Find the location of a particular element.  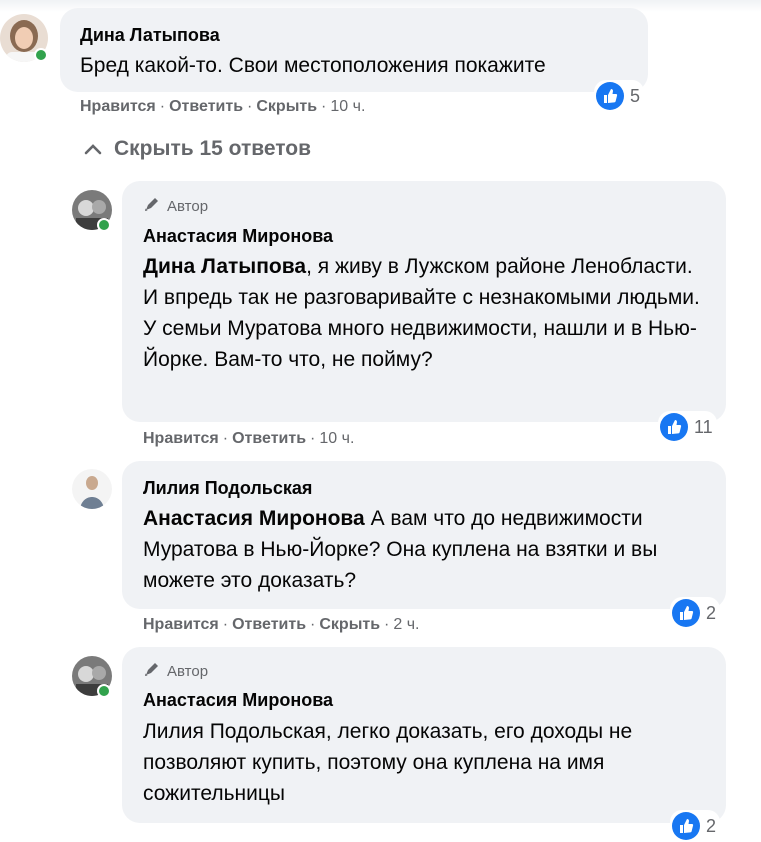

reaction-count: 11 is located at coordinates (703, 426).